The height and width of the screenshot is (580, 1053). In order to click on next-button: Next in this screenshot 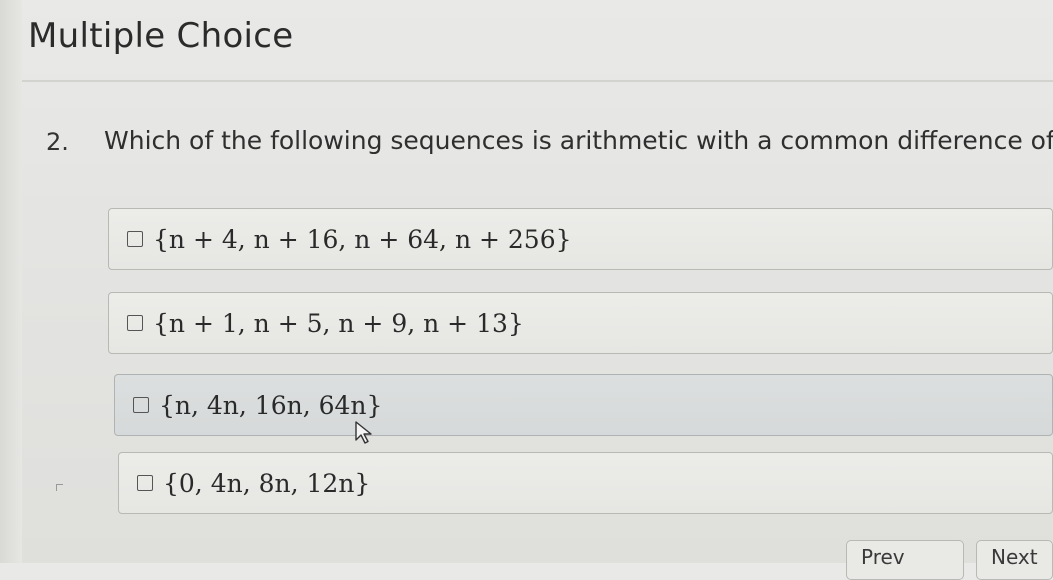, I will do `click(1014, 560)`.